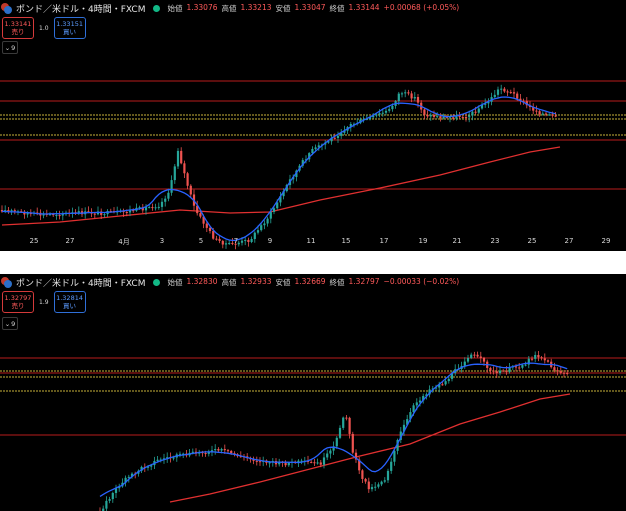  What do you see at coordinates (69, 302) in the screenshot?
I see `buy-button: 1.32814 買い` at bounding box center [69, 302].